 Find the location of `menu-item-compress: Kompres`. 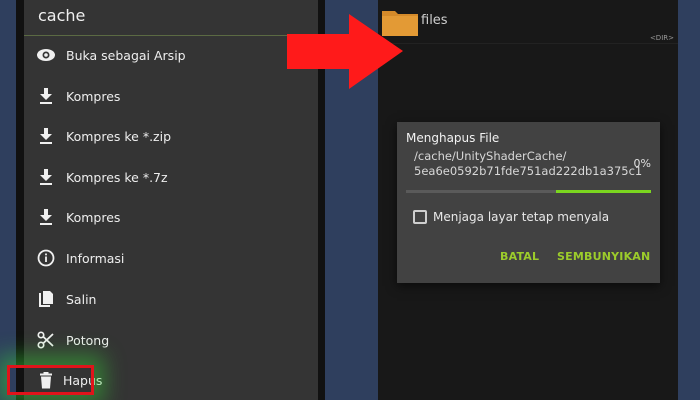

menu-item-compress: Kompres is located at coordinates (171, 96).